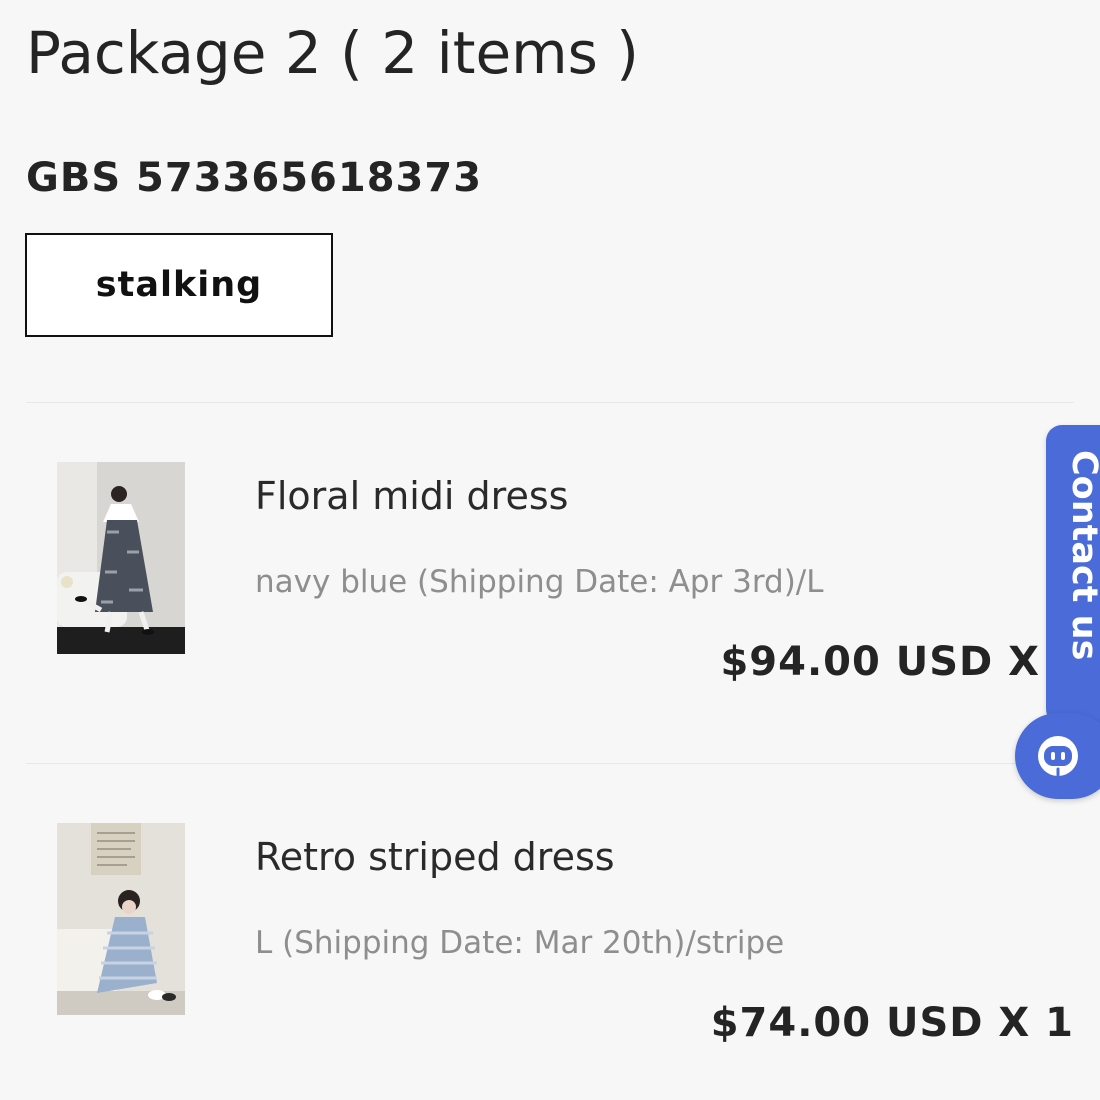  Describe the element at coordinates (880, 662) in the screenshot. I see `item-price: $94.00 USD X` at that location.